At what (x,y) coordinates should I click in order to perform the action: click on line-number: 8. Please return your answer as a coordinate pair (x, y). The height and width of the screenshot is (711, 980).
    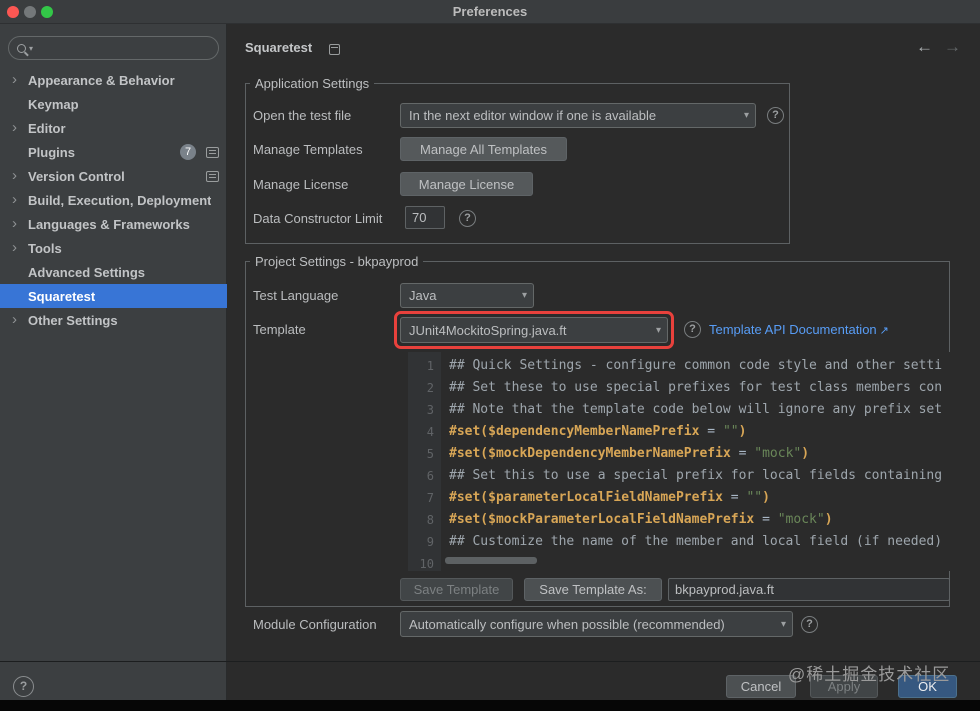
    Looking at the image, I should click on (430, 520).